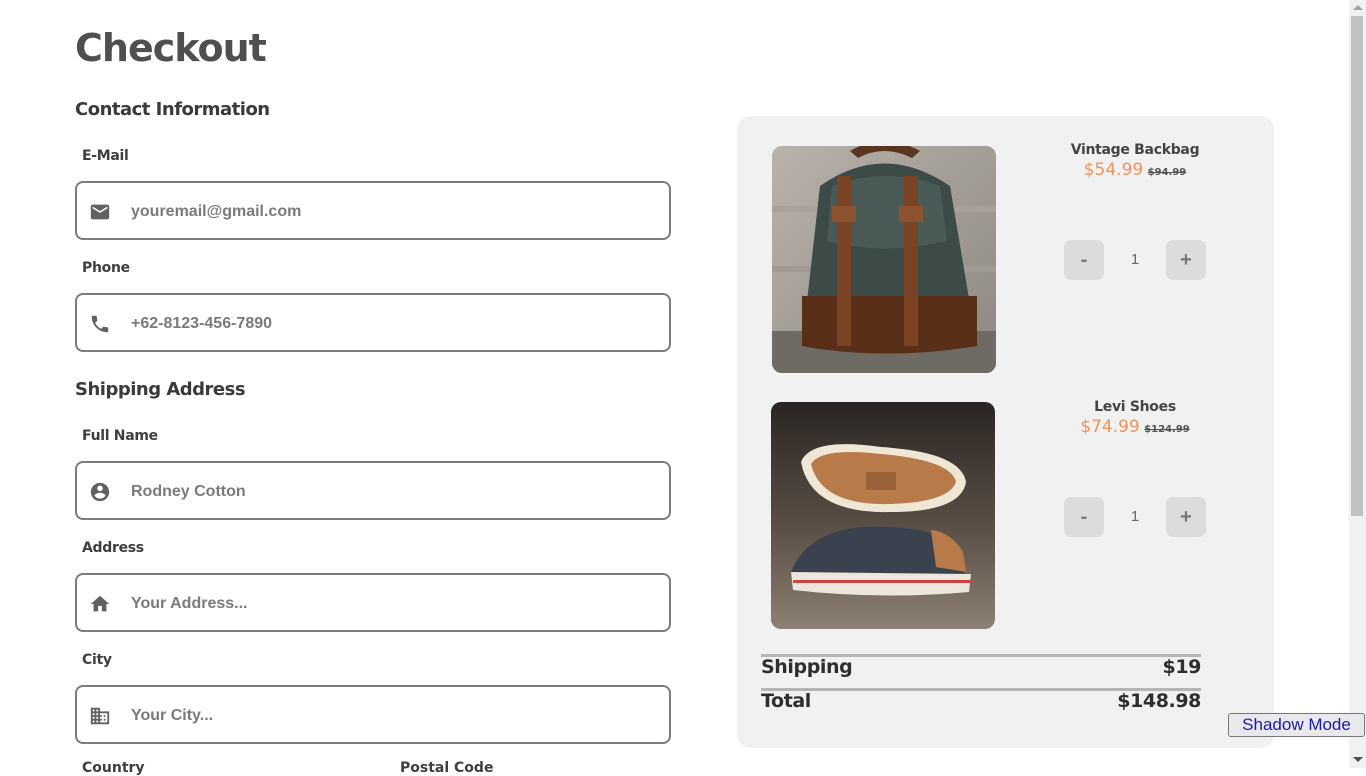 Image resolution: width=1366 pixels, height=776 pixels. I want to click on phone-label: Phone, so click(106, 268).